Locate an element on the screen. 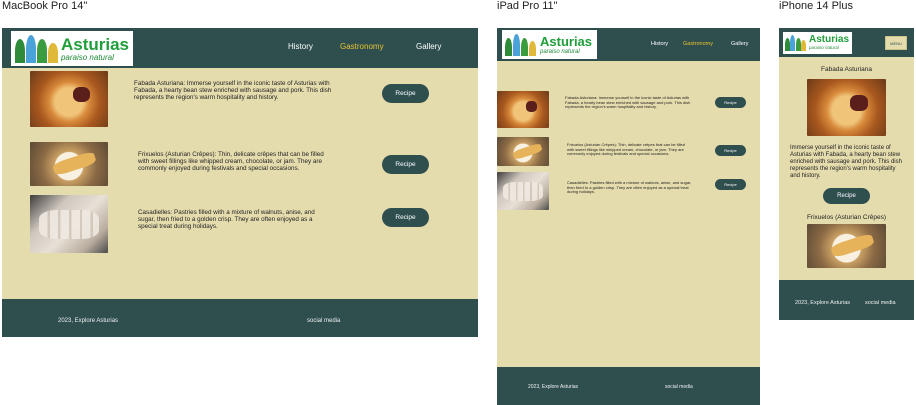  header: Asturias paraiso natural MENU is located at coordinates (846, 42).